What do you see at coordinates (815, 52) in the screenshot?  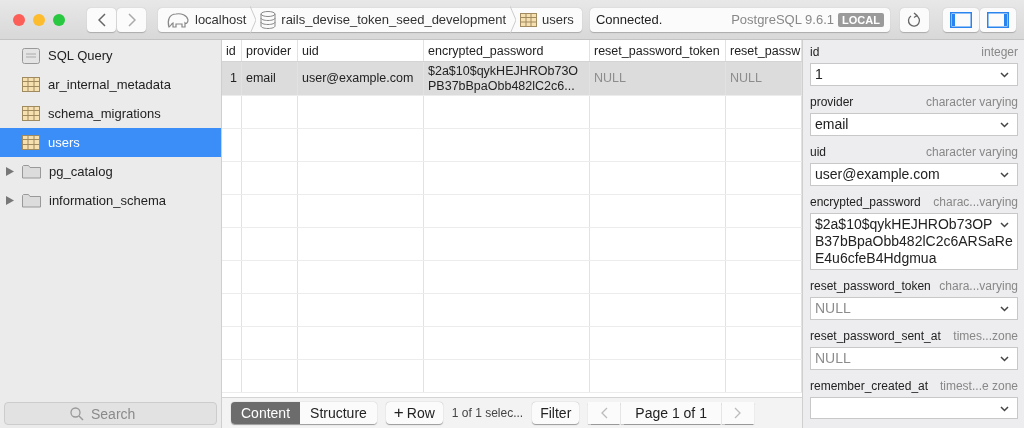 I see `field-label: id` at bounding box center [815, 52].